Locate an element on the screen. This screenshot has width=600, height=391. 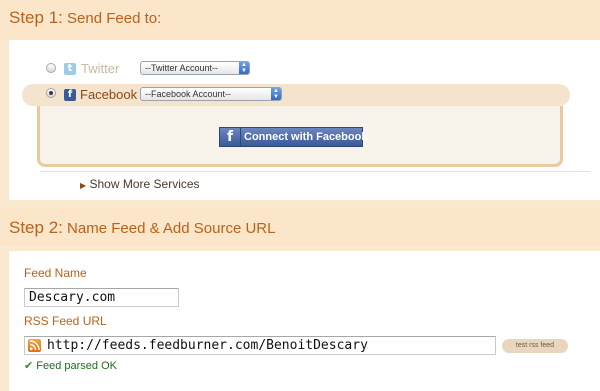
connect-facebook-label: Connect with Facebook is located at coordinates (306, 137).